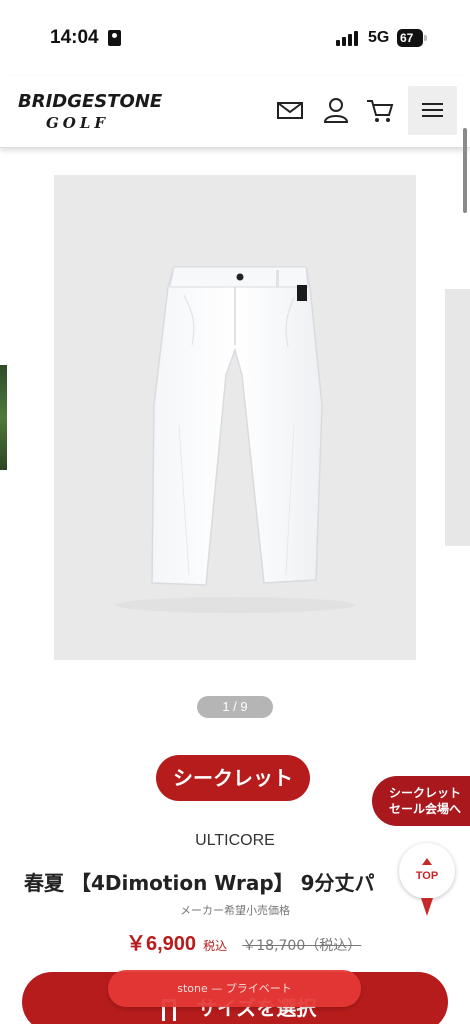 This screenshot has height=1024, width=470. I want to click on secret-badge: シークレット, so click(233, 778).